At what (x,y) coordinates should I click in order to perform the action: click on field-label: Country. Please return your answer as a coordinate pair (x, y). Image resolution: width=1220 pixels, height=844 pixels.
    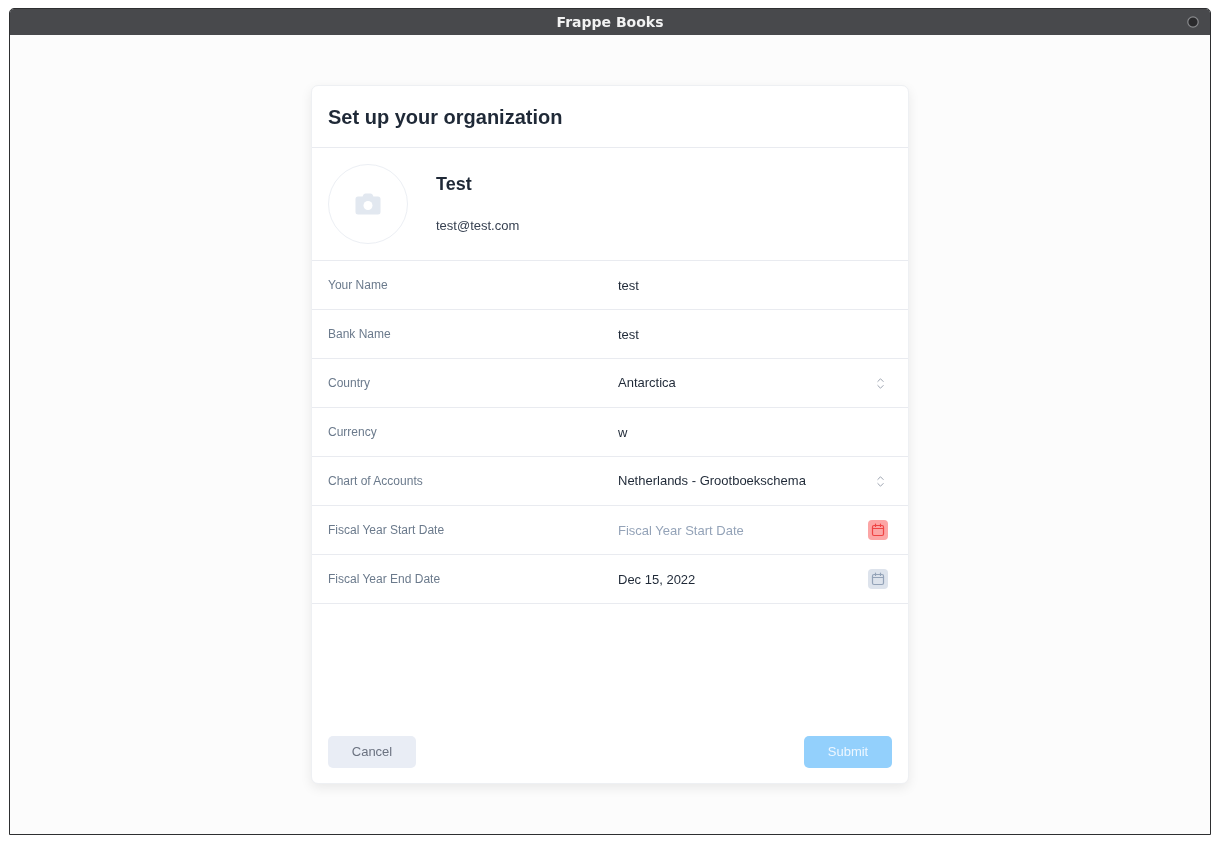
    Looking at the image, I should click on (350, 383).